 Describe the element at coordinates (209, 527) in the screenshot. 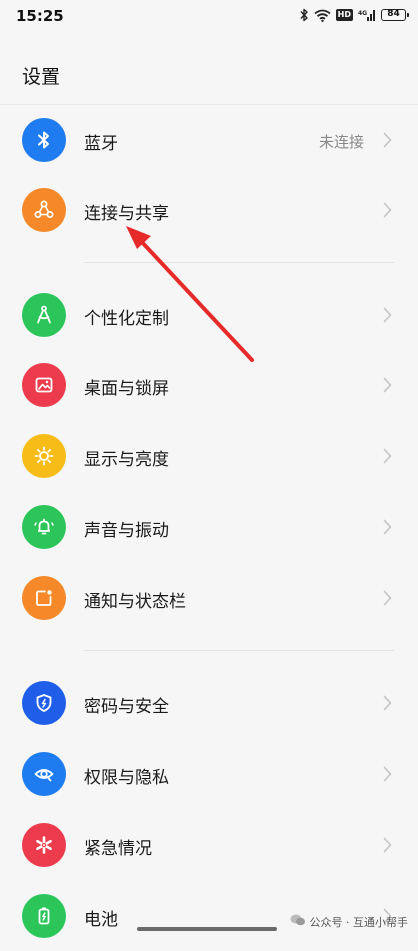

I see `settings-item-sound-vibration: 声音与振动` at that location.